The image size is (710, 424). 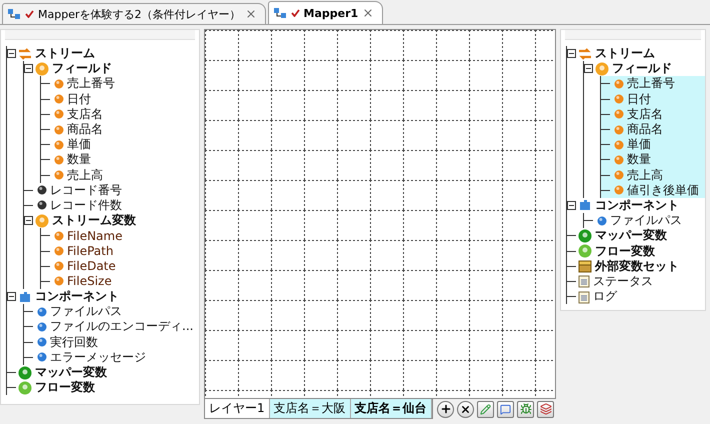 What do you see at coordinates (94, 221) in the screenshot?
I see `tree-label: ストリーム変数` at bounding box center [94, 221].